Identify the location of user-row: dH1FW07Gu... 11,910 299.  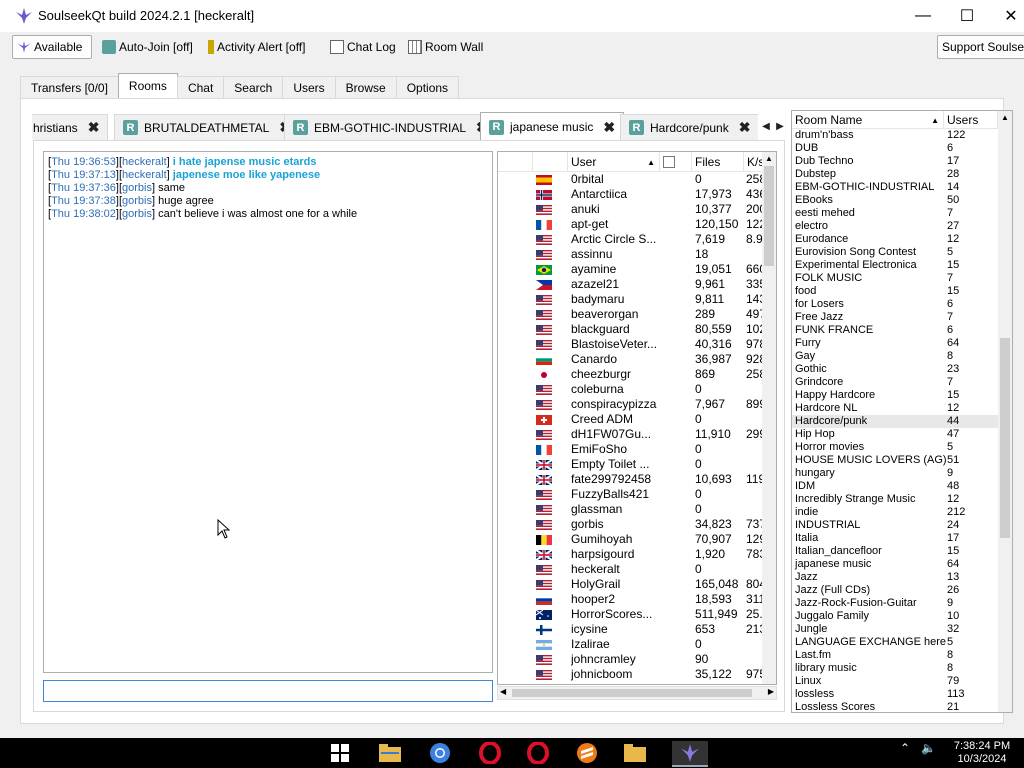
(632, 434).